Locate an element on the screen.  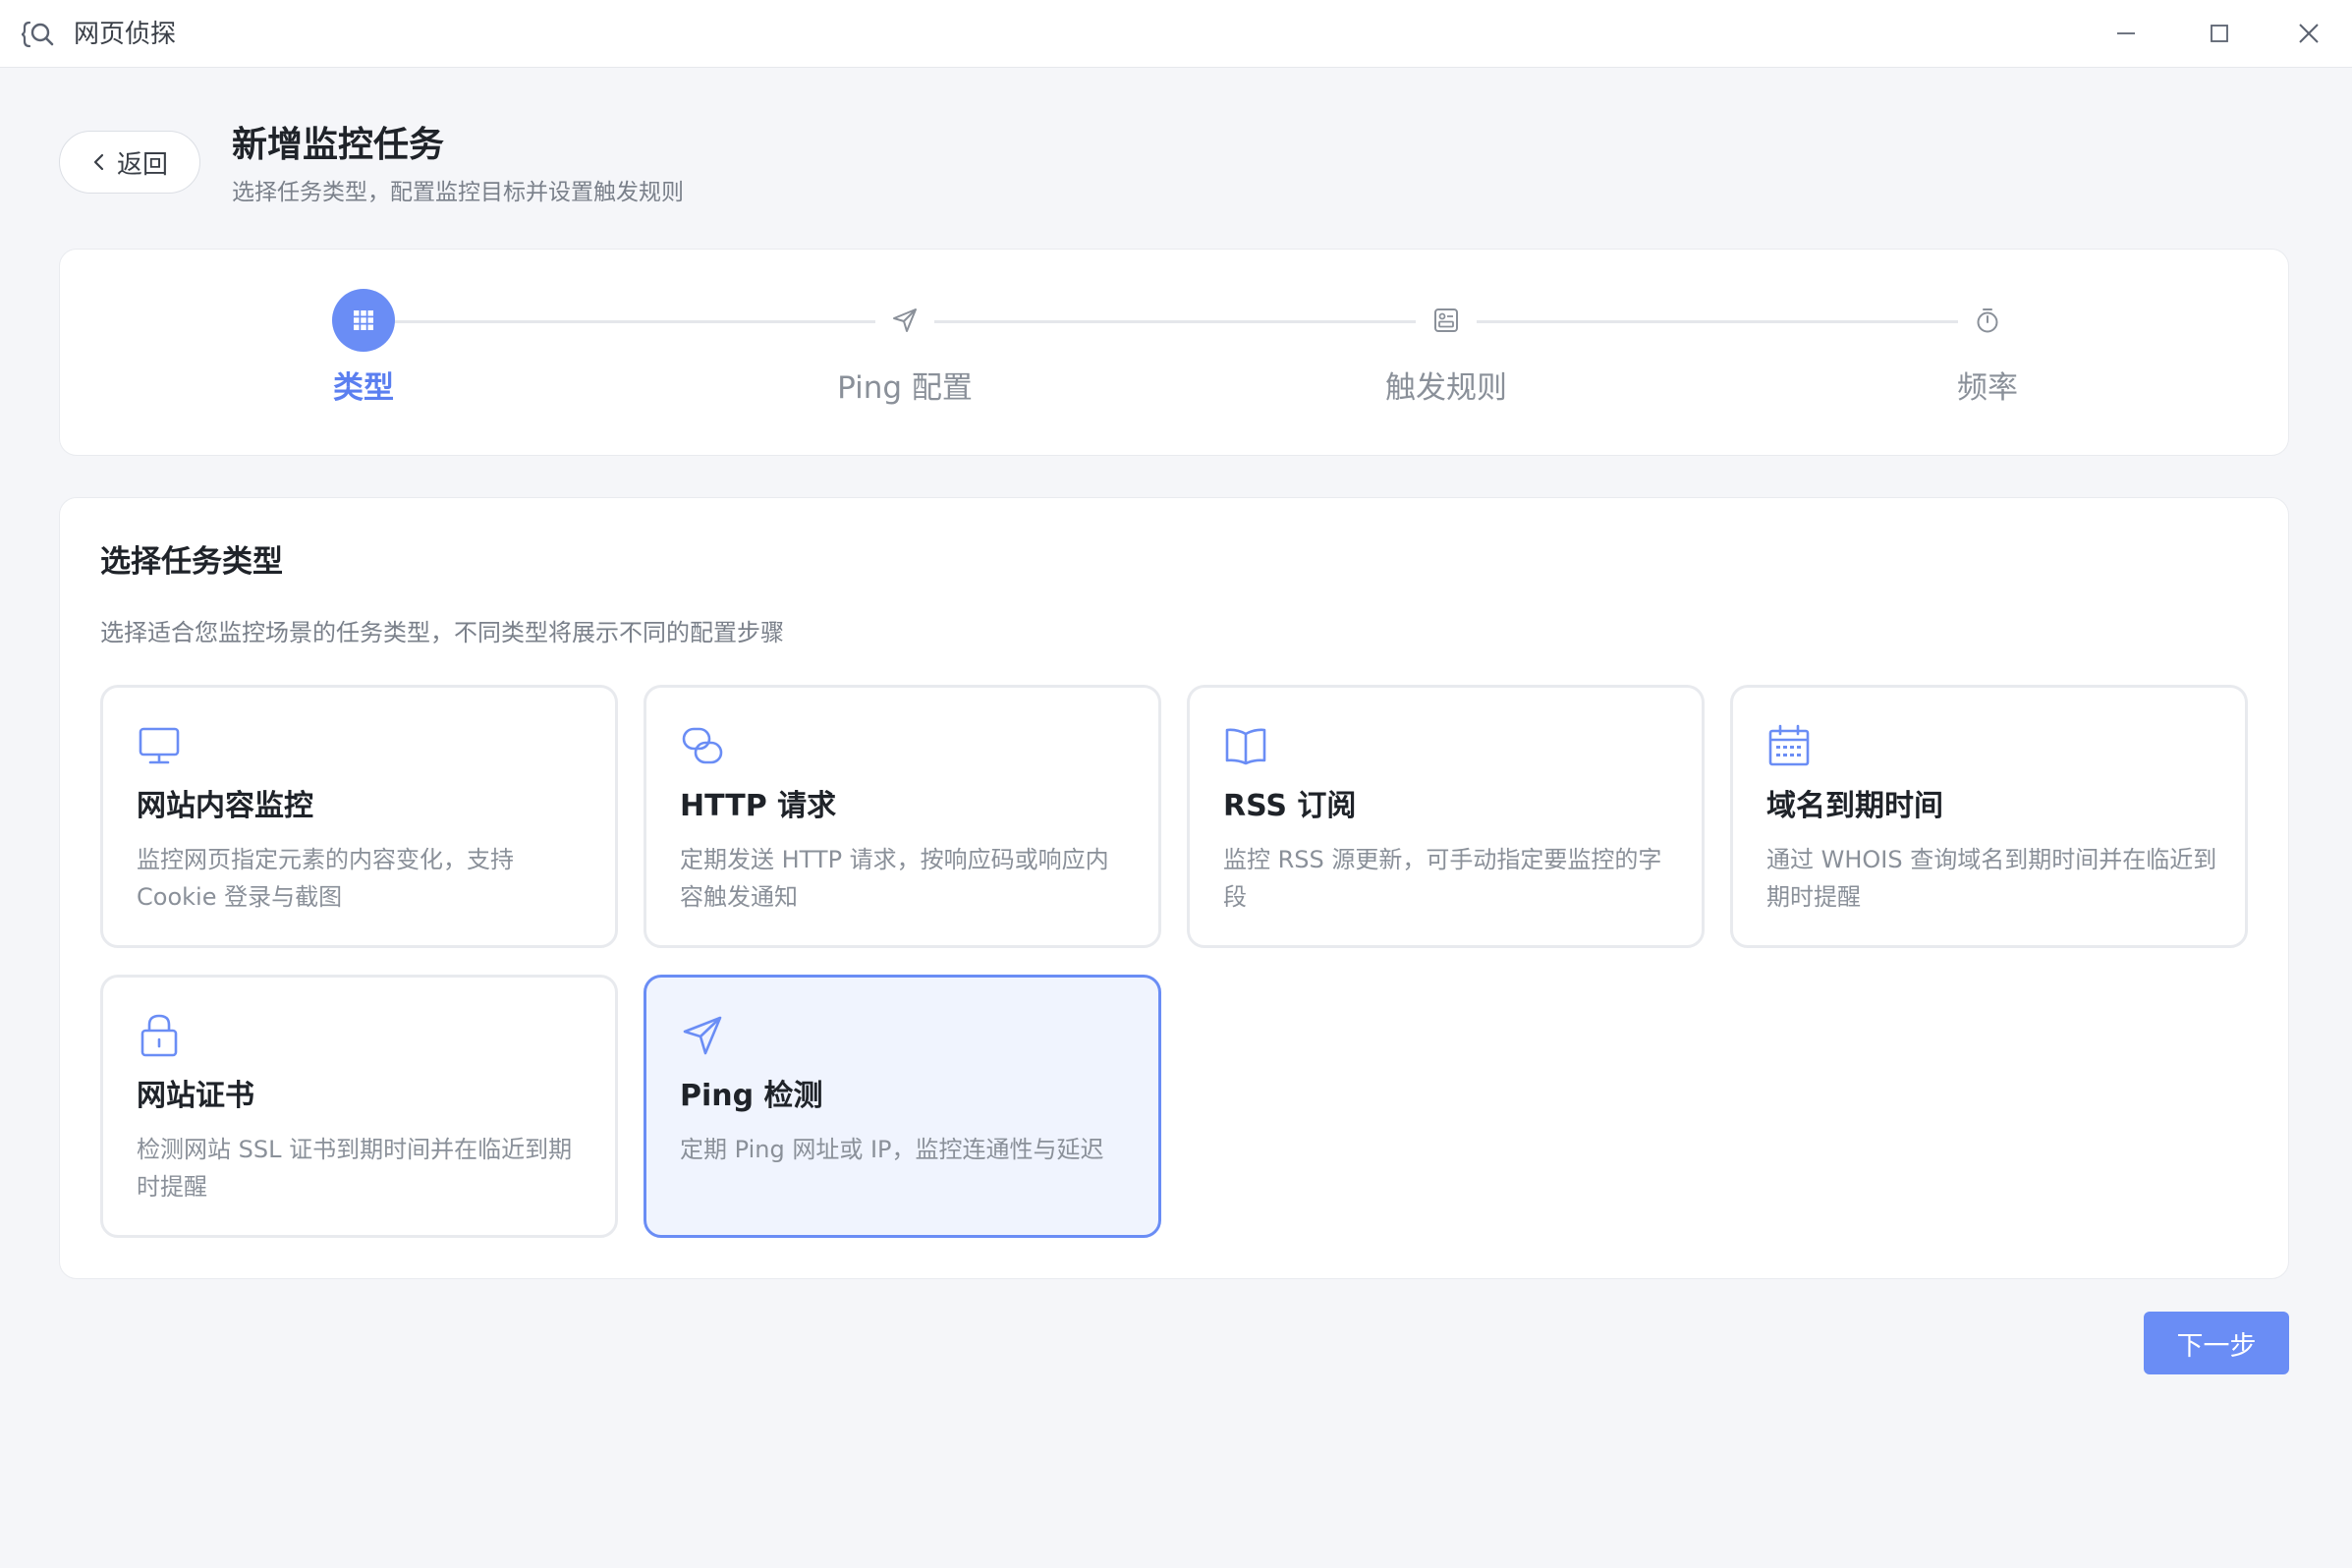
option-title: 网站证书 is located at coordinates (195, 1096).